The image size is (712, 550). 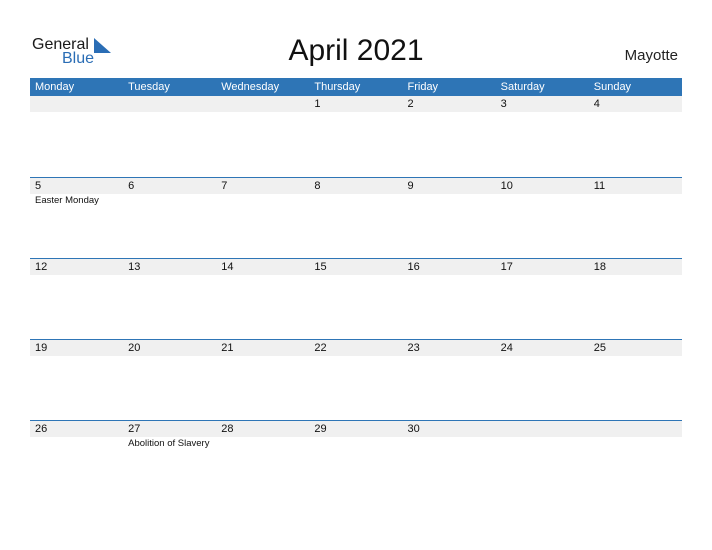 What do you see at coordinates (41, 267) in the screenshot?
I see `day-number: 12` at bounding box center [41, 267].